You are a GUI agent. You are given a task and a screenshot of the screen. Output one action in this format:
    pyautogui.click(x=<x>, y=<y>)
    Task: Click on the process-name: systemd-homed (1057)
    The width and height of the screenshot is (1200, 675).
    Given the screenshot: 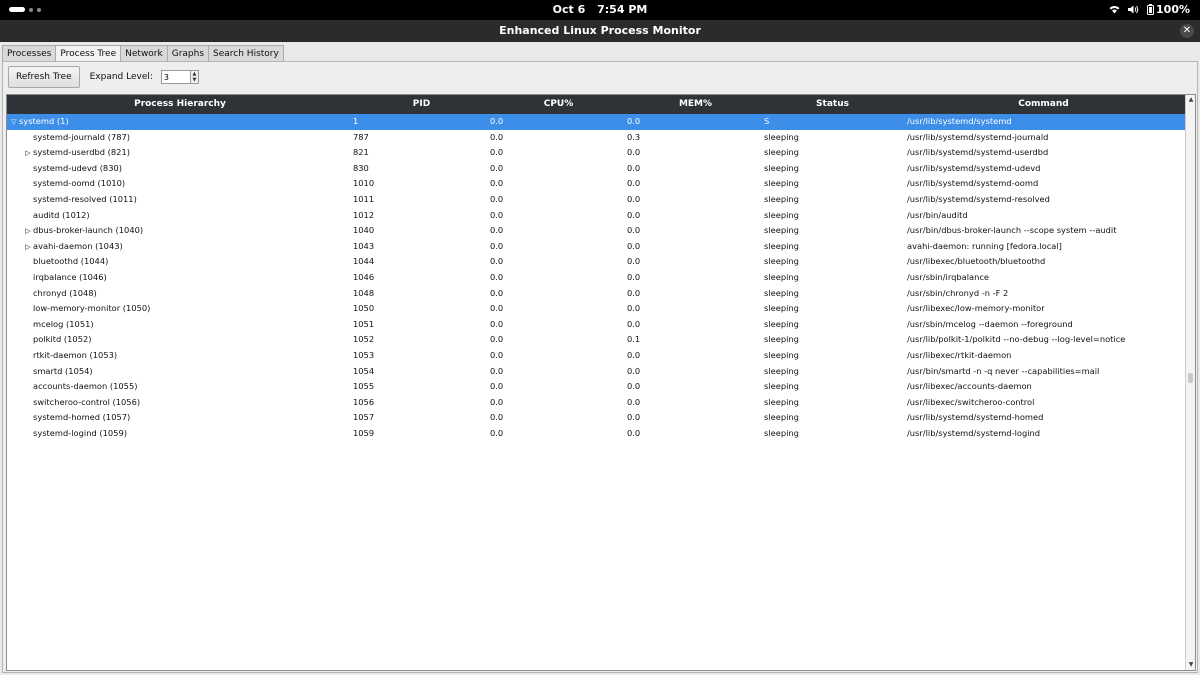 What is the action you would take?
    pyautogui.click(x=82, y=417)
    